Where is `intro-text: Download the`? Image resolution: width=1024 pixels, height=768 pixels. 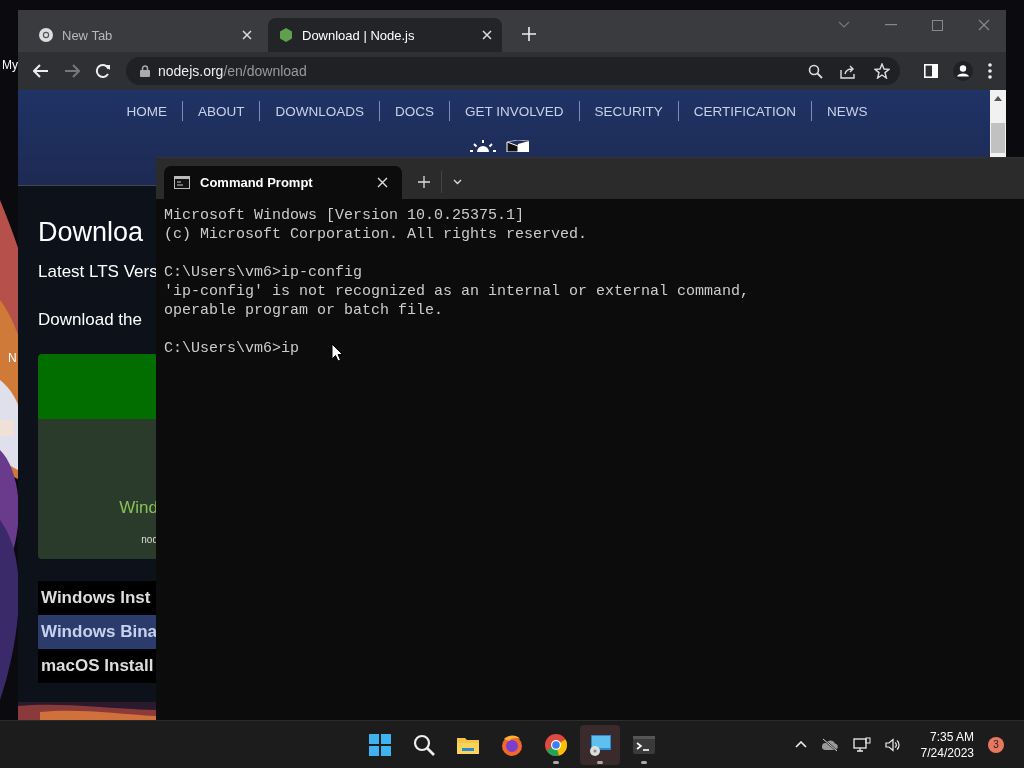
intro-text: Download the is located at coordinates (90, 320).